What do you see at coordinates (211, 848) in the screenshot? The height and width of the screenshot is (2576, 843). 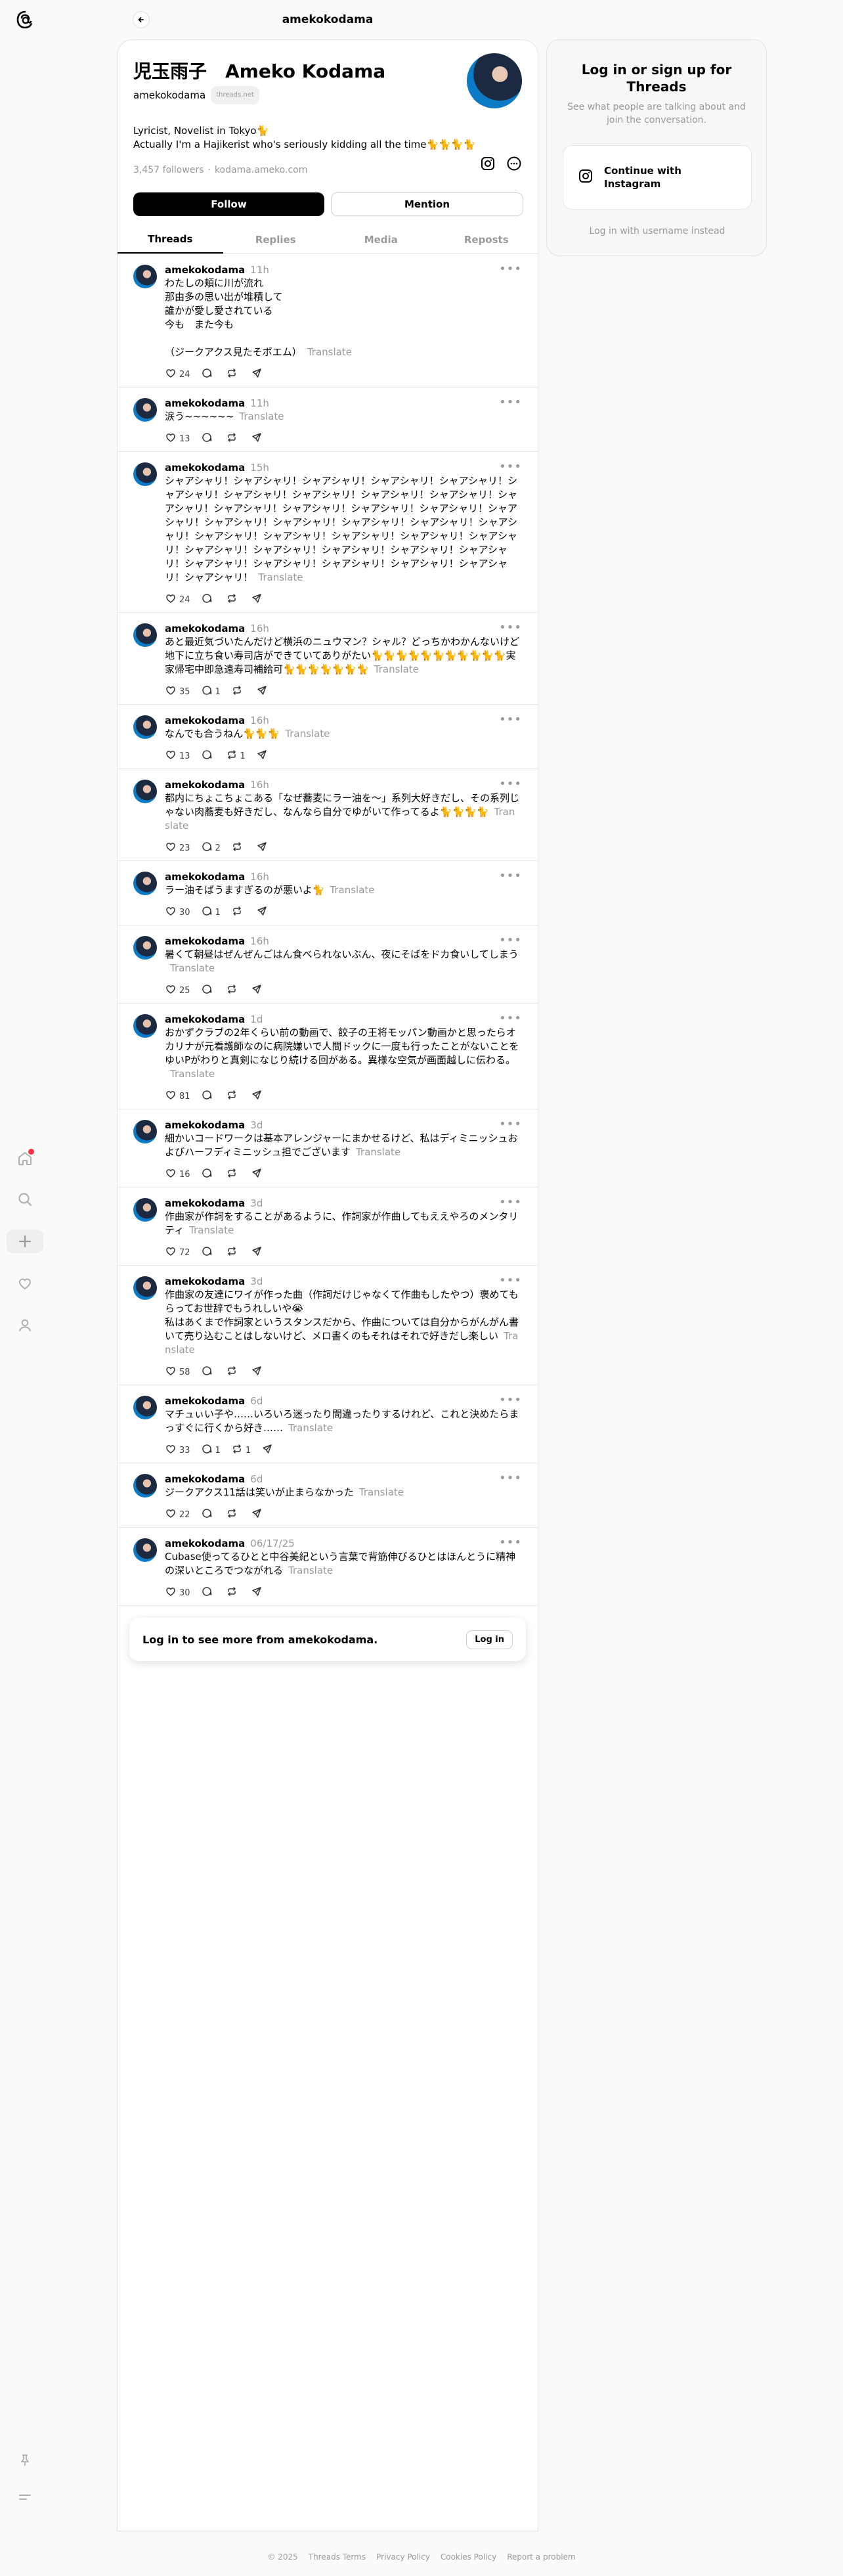 I see `reply-button: 2` at bounding box center [211, 848].